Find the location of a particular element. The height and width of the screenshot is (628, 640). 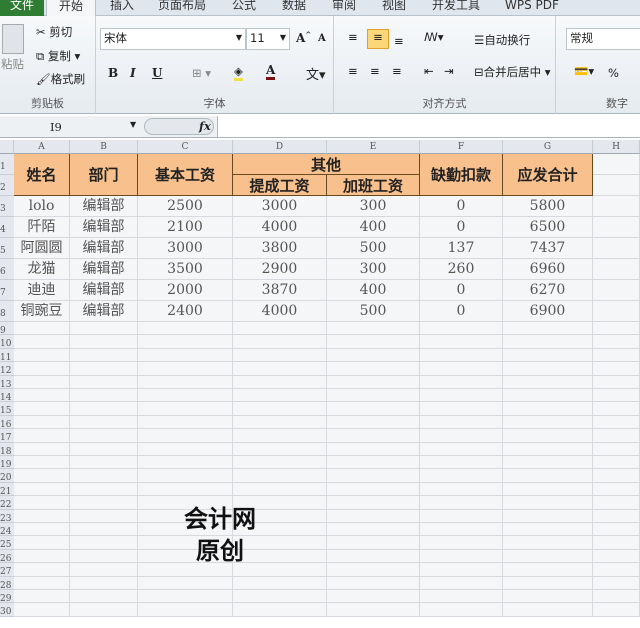

font-color-button: A is located at coordinates (271, 71).